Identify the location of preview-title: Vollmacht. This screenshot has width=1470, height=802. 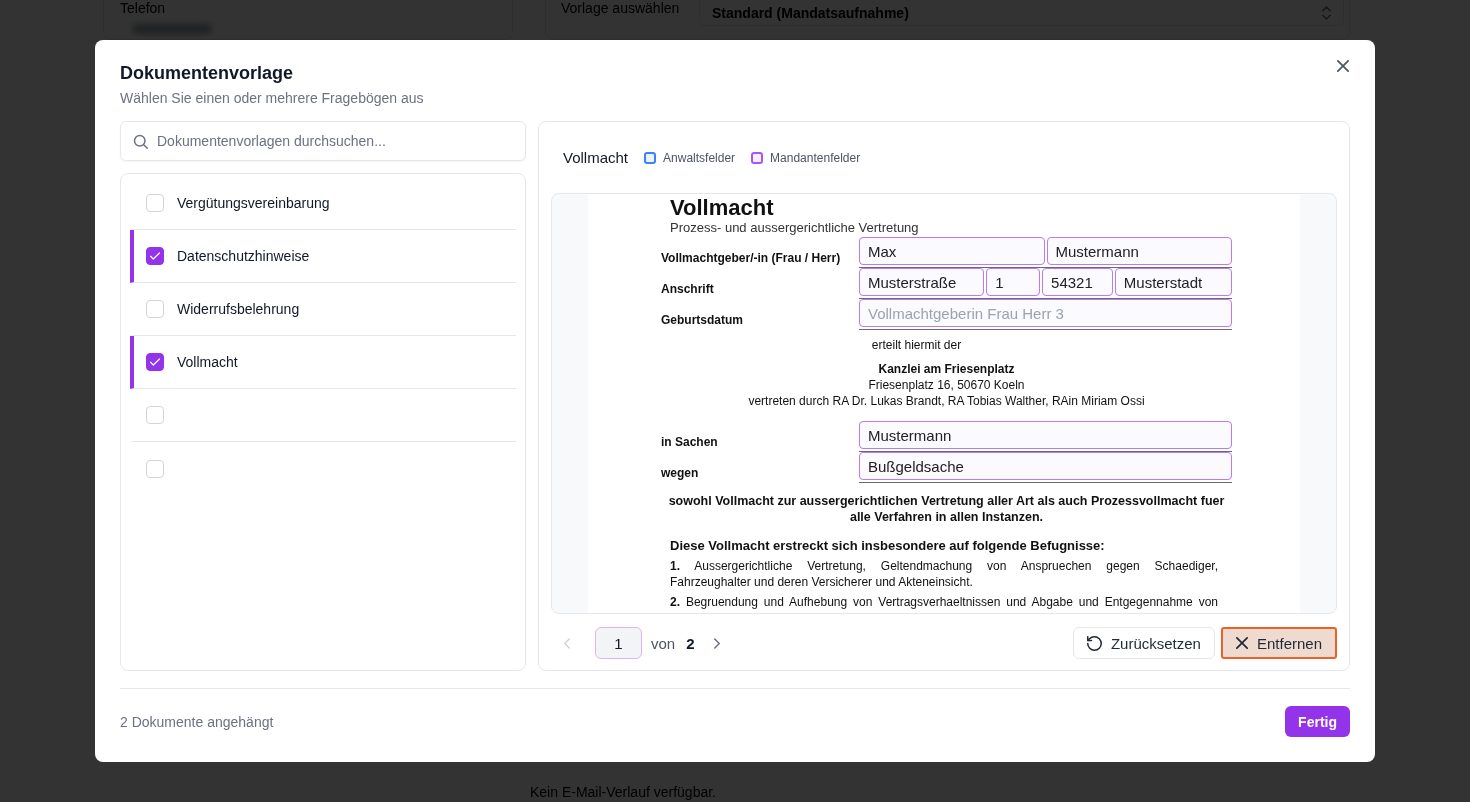
(596, 157).